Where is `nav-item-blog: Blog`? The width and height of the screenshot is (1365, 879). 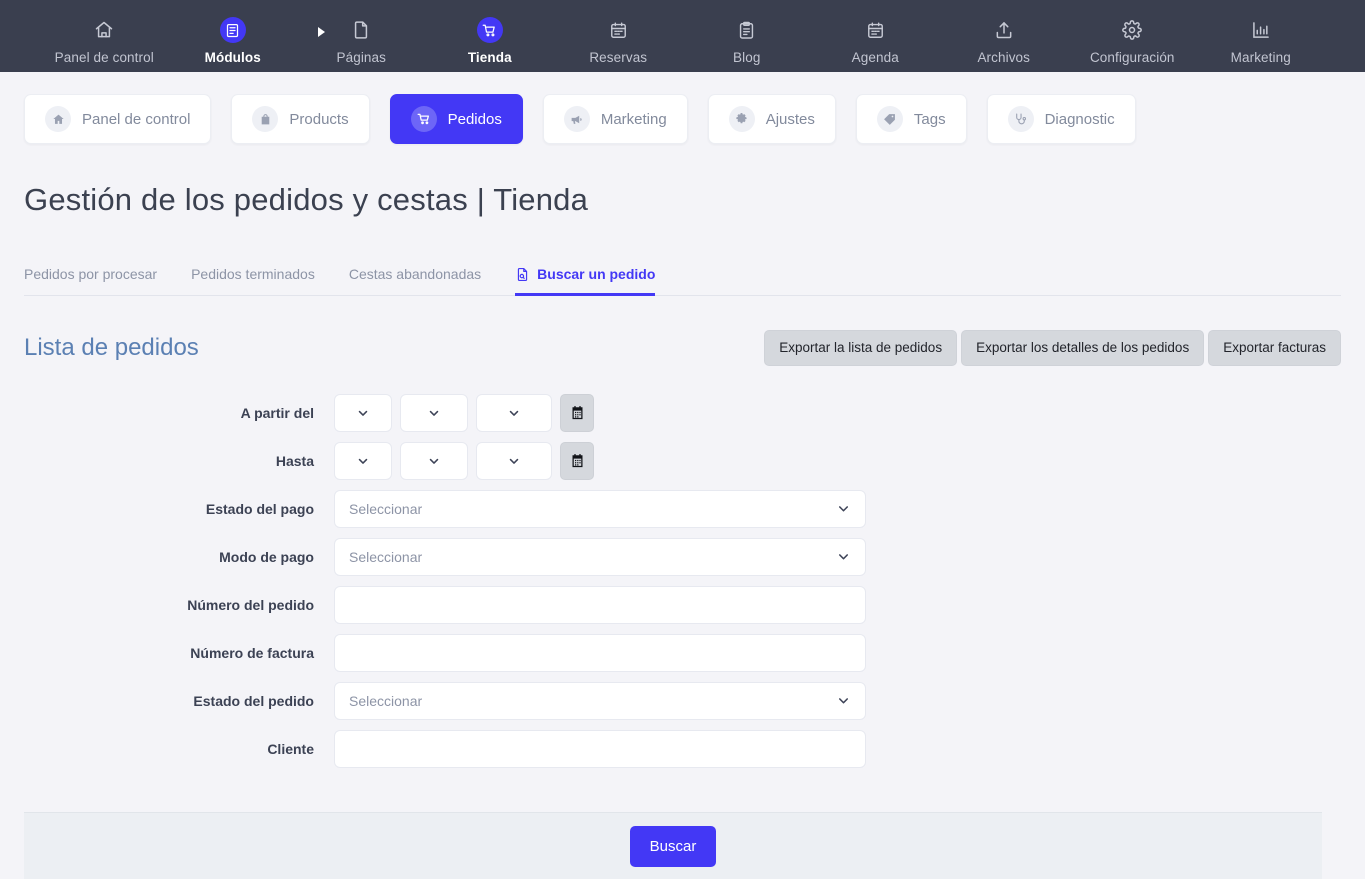
nav-item-blog: Blog is located at coordinates (747, 36).